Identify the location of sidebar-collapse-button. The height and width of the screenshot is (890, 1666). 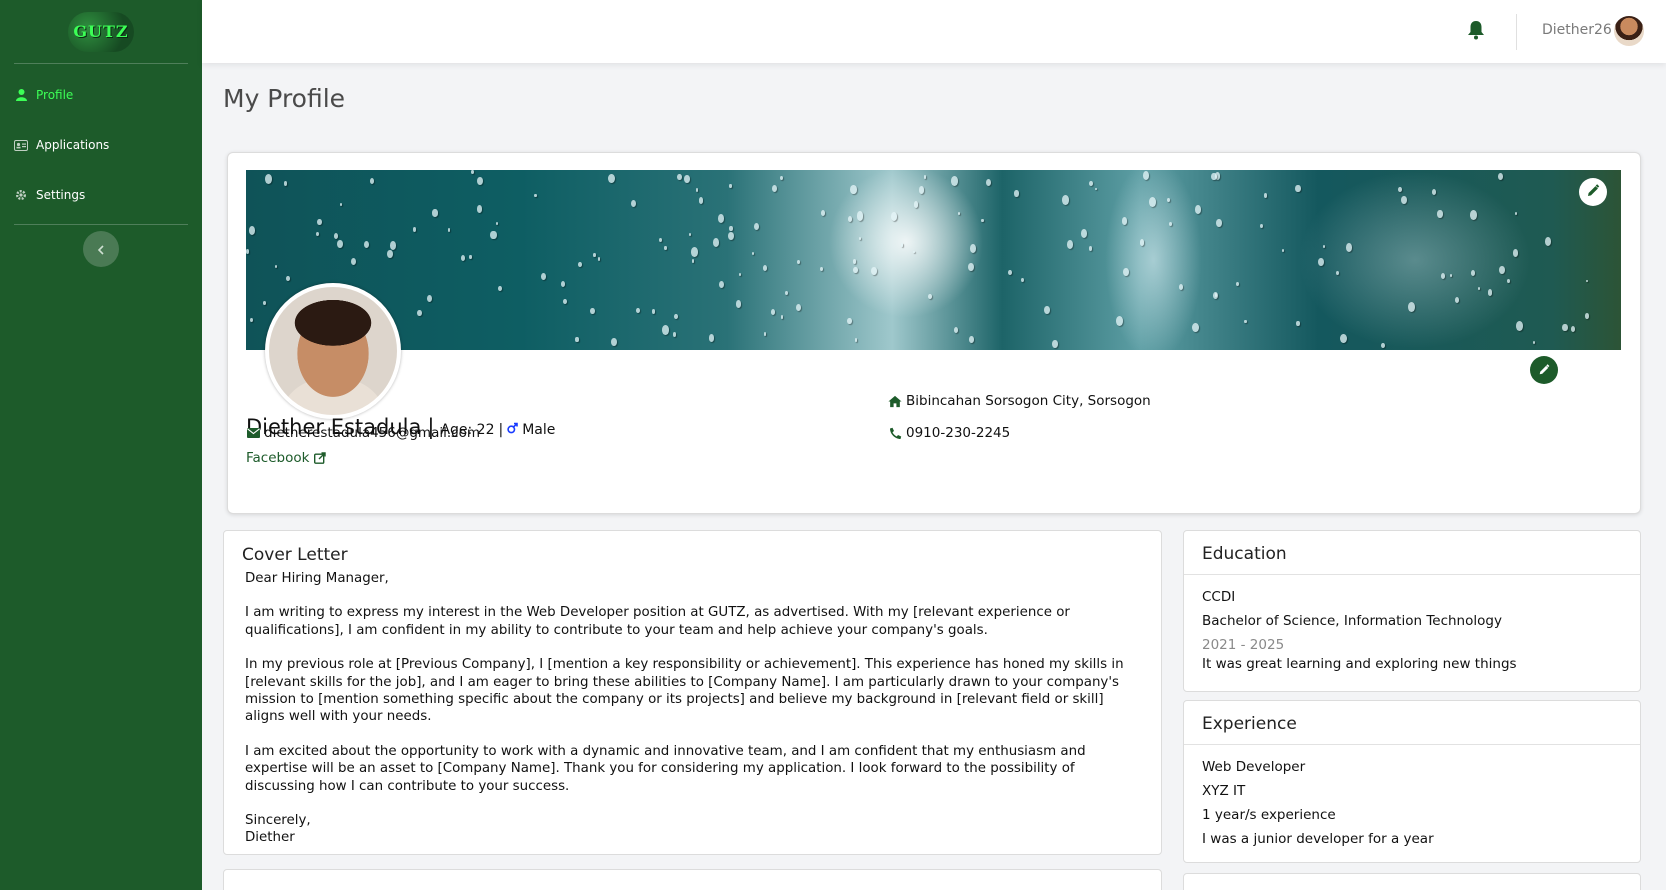
(101, 249).